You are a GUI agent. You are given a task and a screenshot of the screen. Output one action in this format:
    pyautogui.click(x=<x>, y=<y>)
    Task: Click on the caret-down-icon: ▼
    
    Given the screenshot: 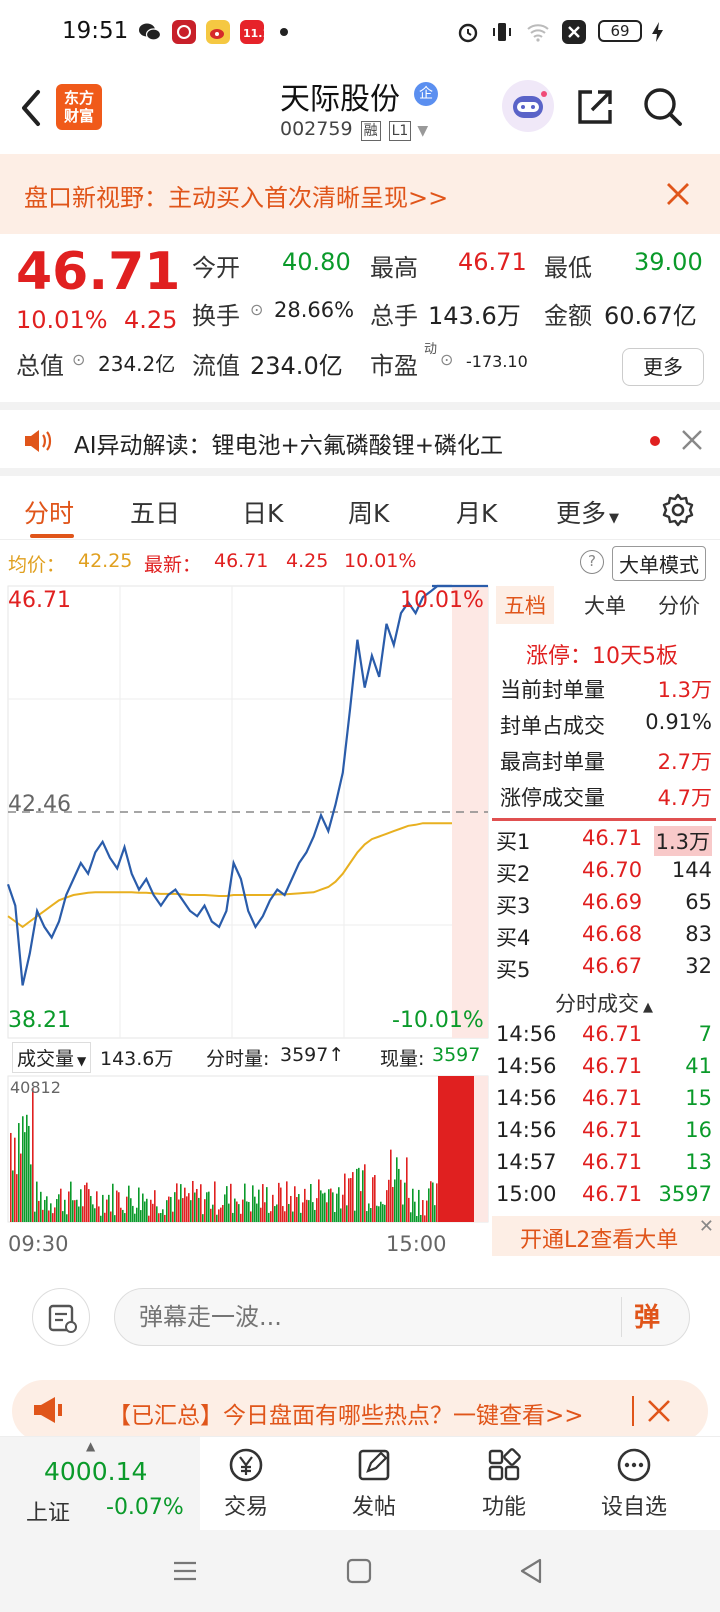 What is the action you would take?
    pyautogui.click(x=82, y=1061)
    